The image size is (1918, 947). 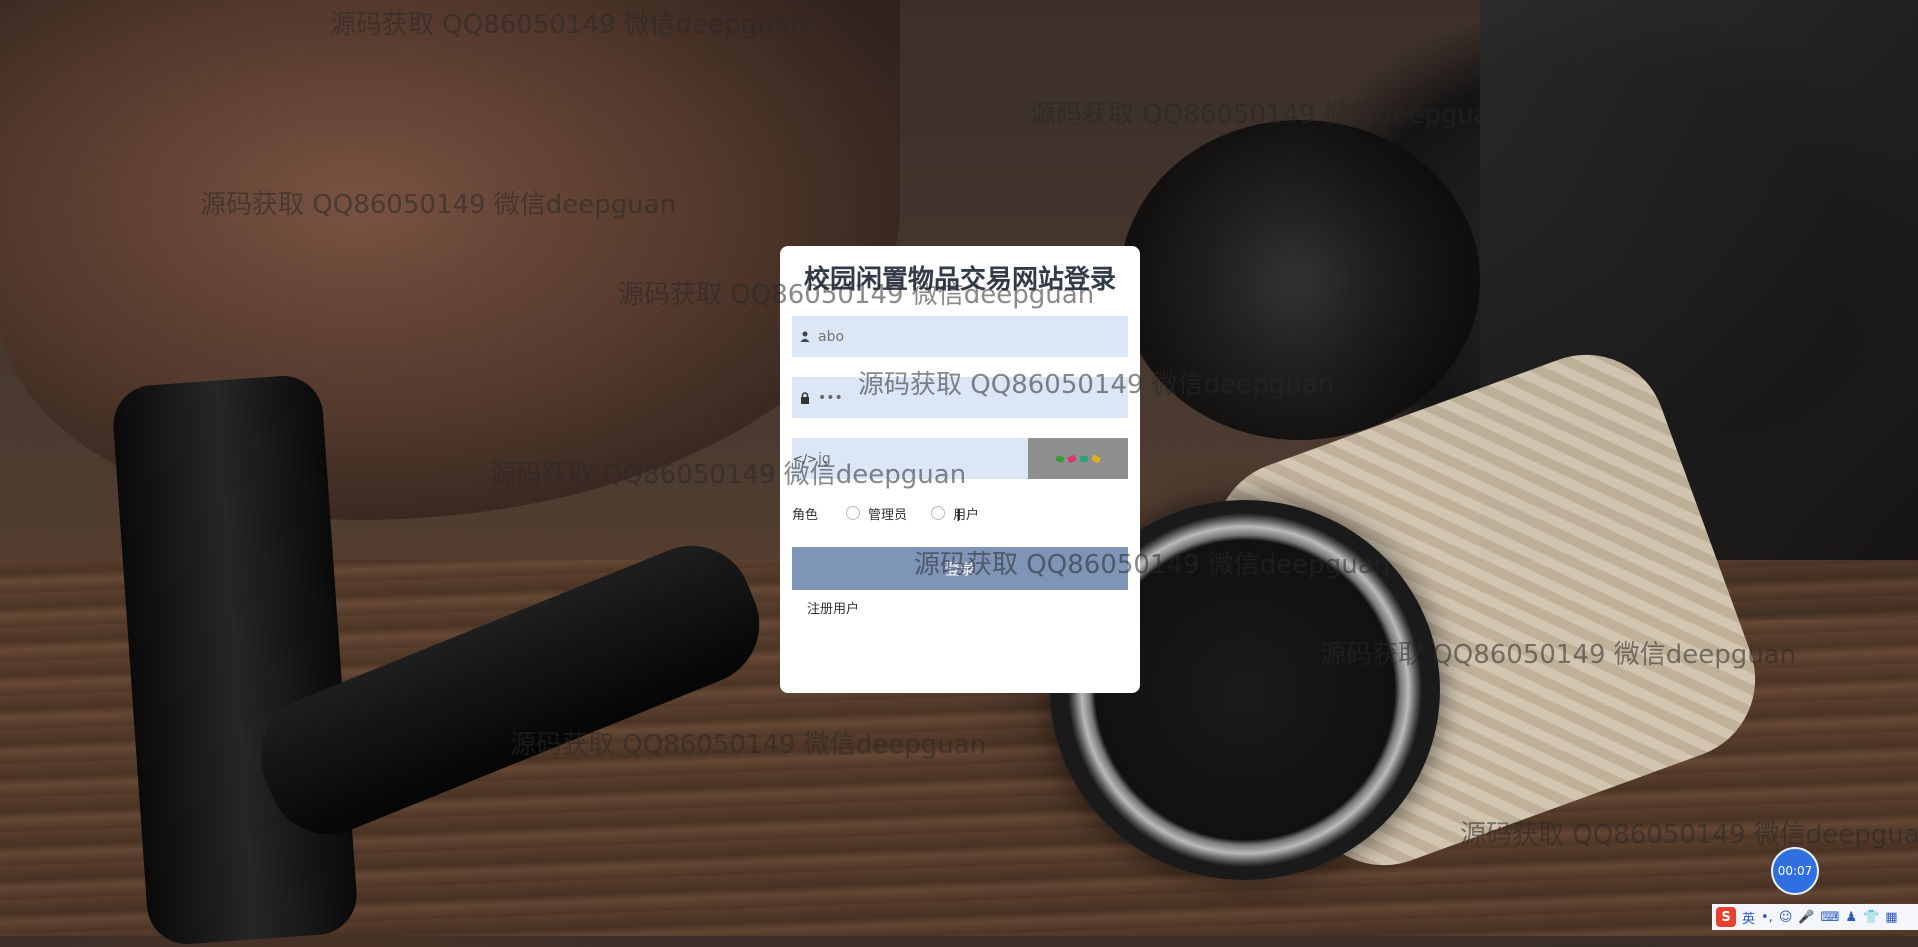 I want to click on timer-badge: 00:07, so click(x=1795, y=871).